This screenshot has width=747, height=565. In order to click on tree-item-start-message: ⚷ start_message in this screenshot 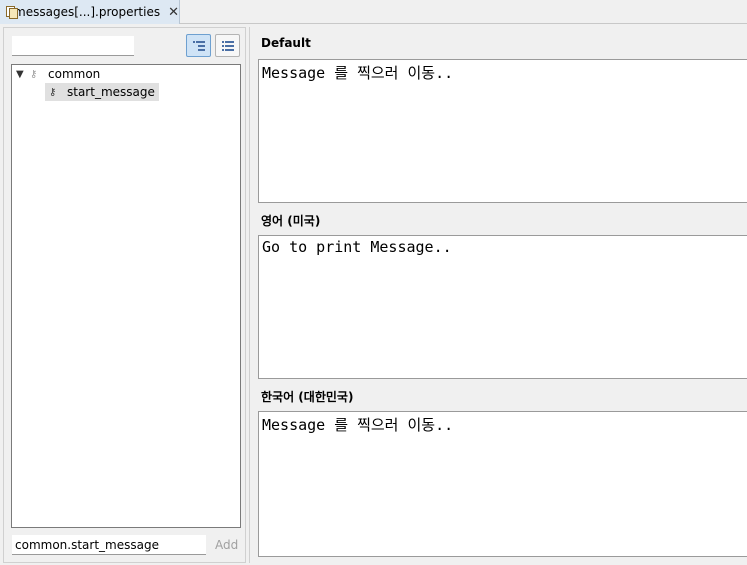, I will do `click(102, 92)`.